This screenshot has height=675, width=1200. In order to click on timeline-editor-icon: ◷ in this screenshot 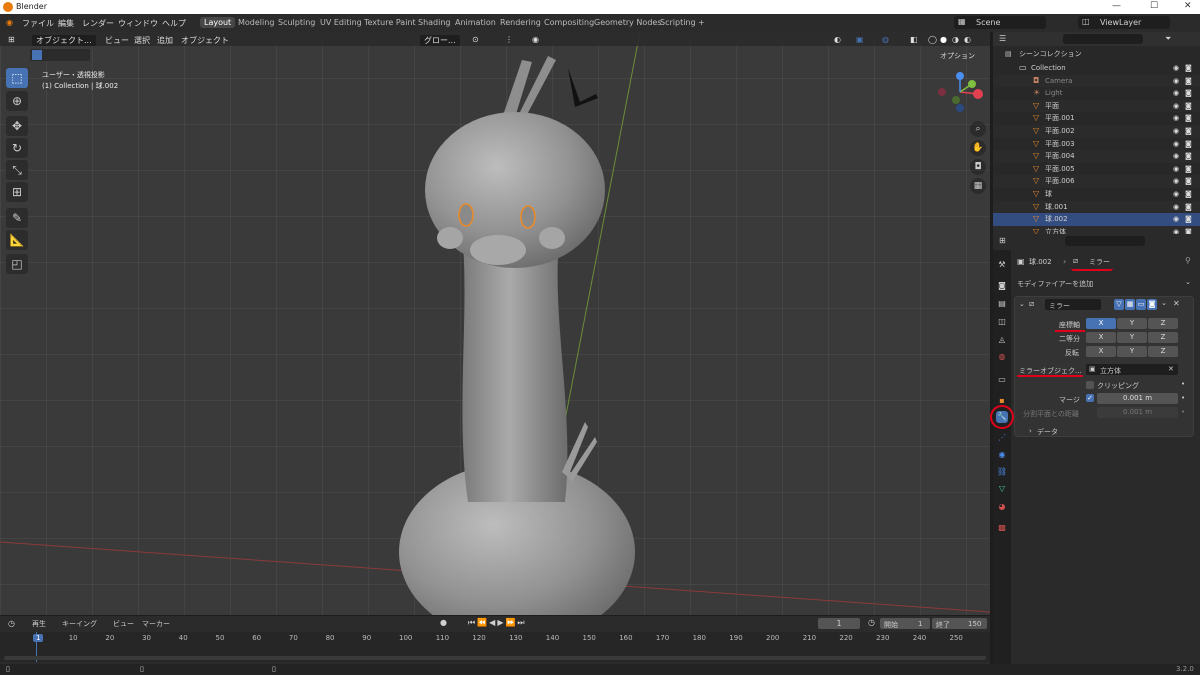, I will do `click(11, 623)`.